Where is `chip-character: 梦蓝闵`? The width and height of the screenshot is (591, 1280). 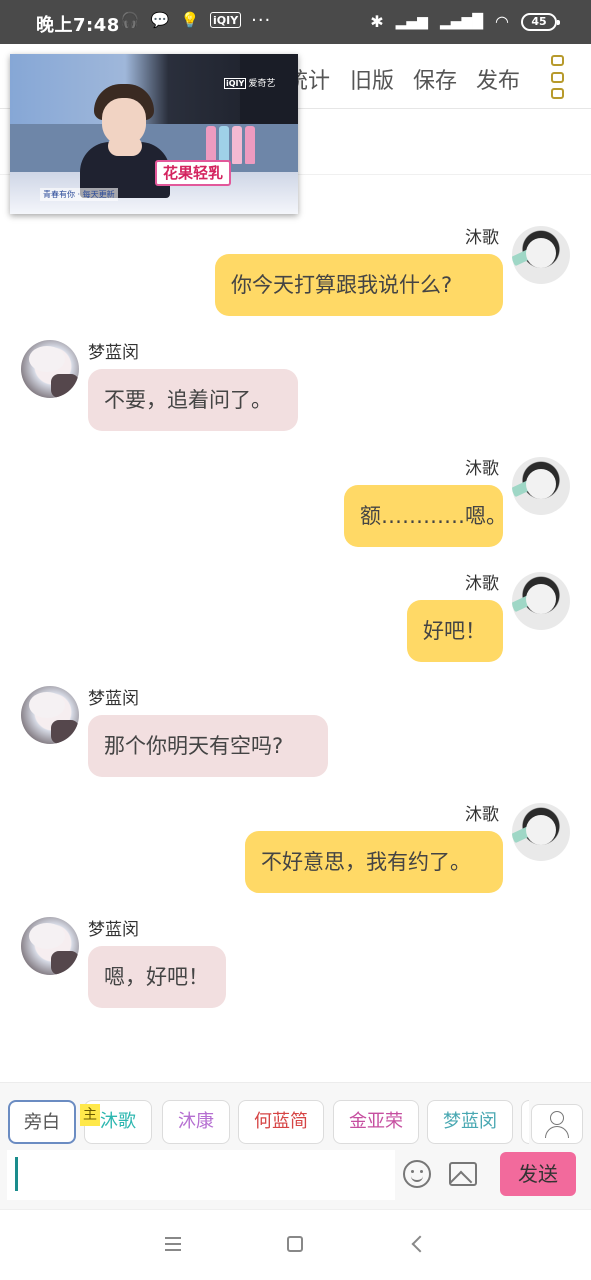 chip-character: 梦蓝闵 is located at coordinates (470, 1122).